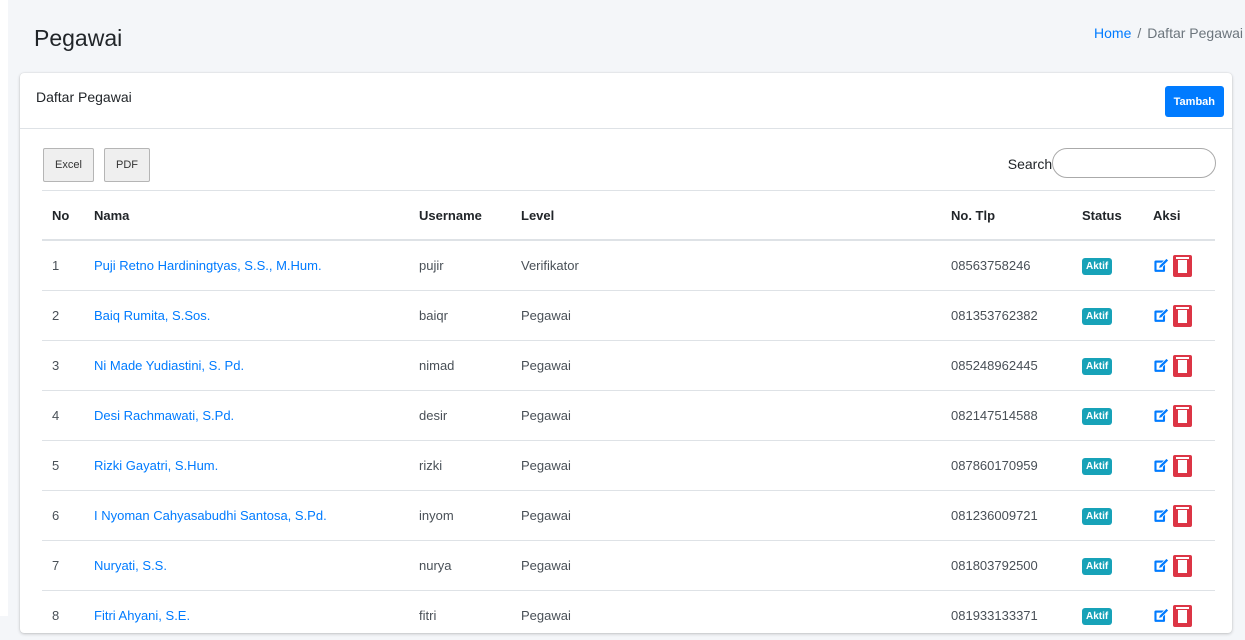  I want to click on cell-level: Verifikator, so click(726, 265).